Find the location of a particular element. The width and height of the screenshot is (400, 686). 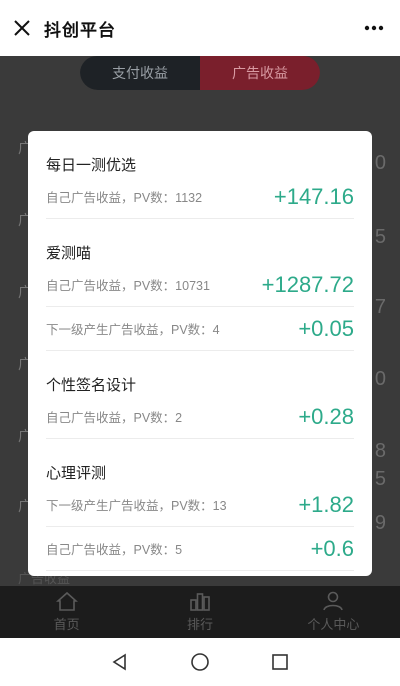

item-label: 自己广告收益，PV数：10731 is located at coordinates (128, 286).